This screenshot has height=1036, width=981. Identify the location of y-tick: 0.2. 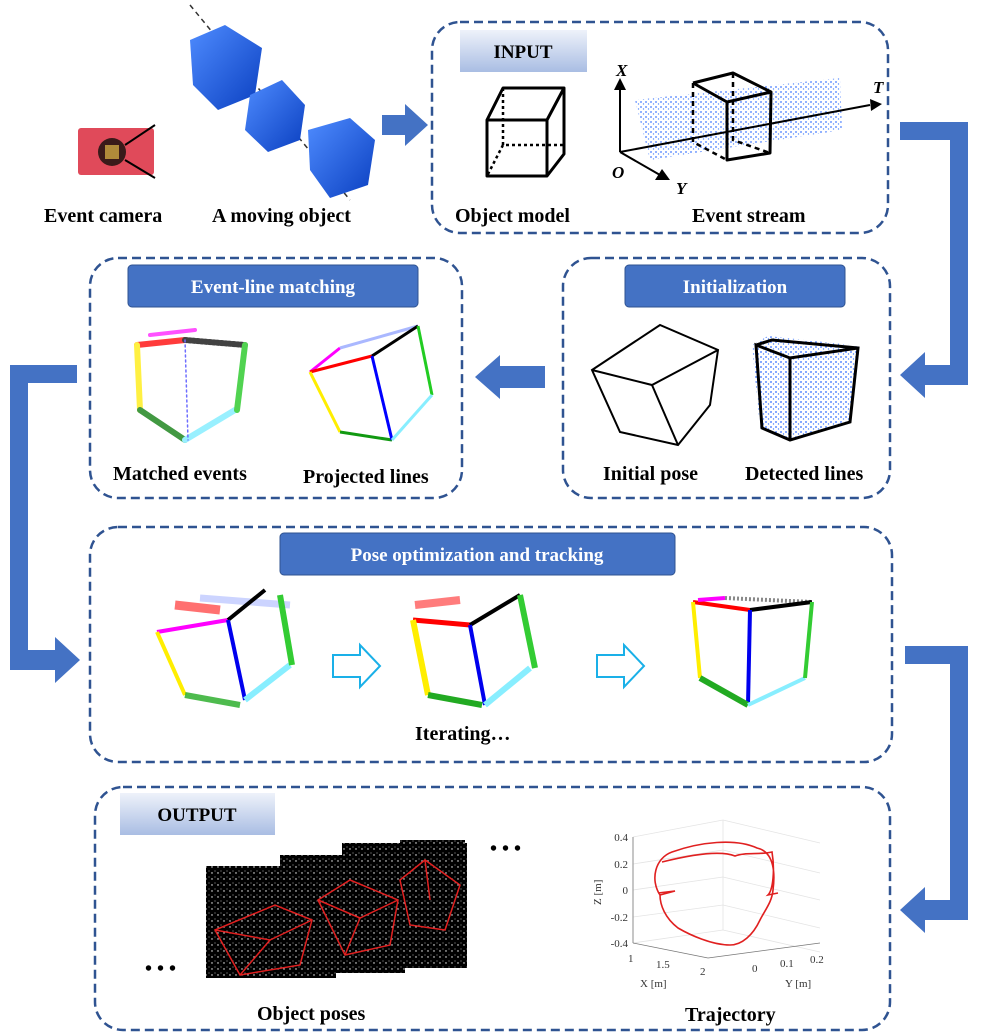
(817, 960).